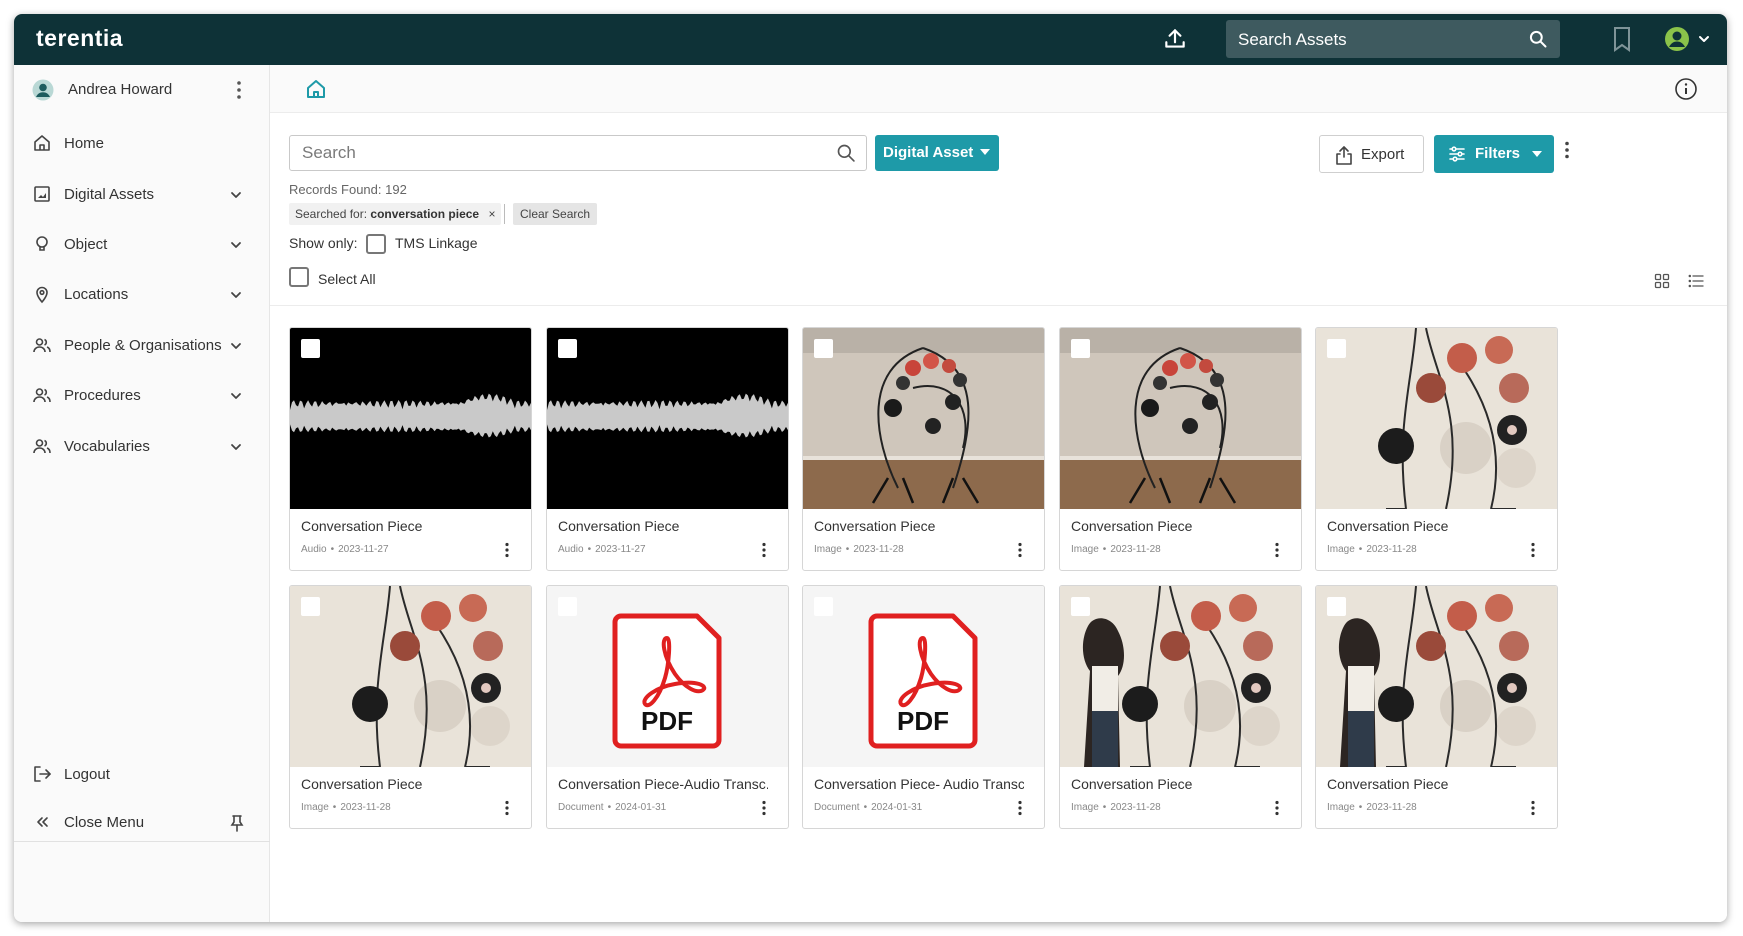  What do you see at coordinates (79, 38) in the screenshot?
I see `brand-logo: terentia` at bounding box center [79, 38].